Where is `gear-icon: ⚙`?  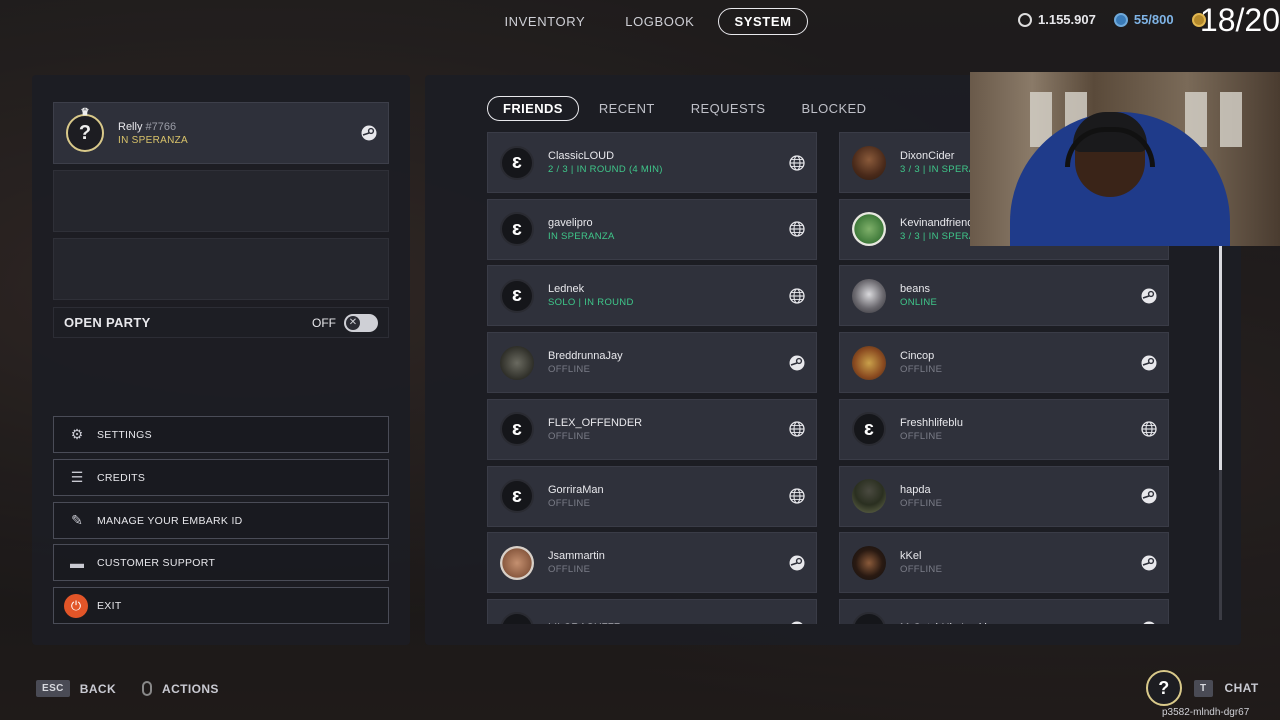
gear-icon: ⚙ is located at coordinates (77, 434).